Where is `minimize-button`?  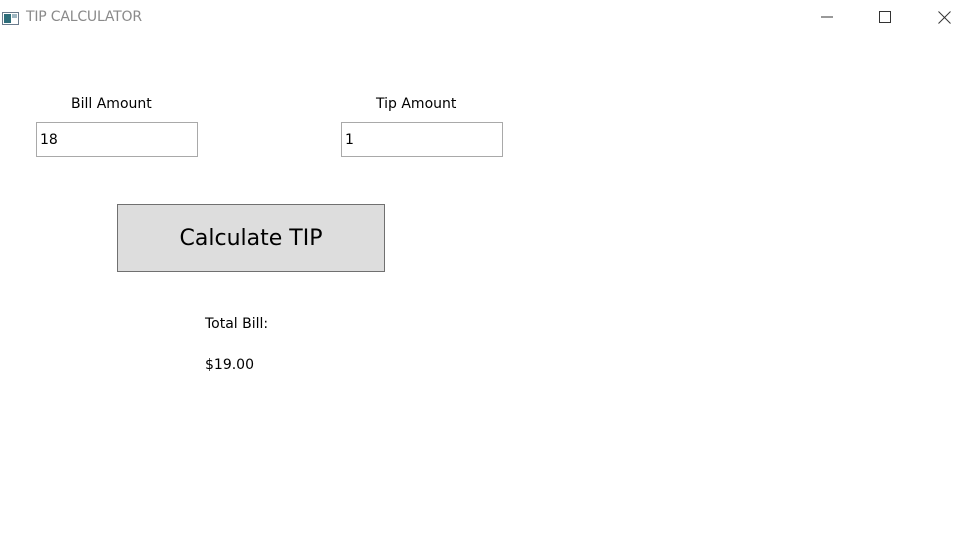
minimize-button is located at coordinates (827, 17).